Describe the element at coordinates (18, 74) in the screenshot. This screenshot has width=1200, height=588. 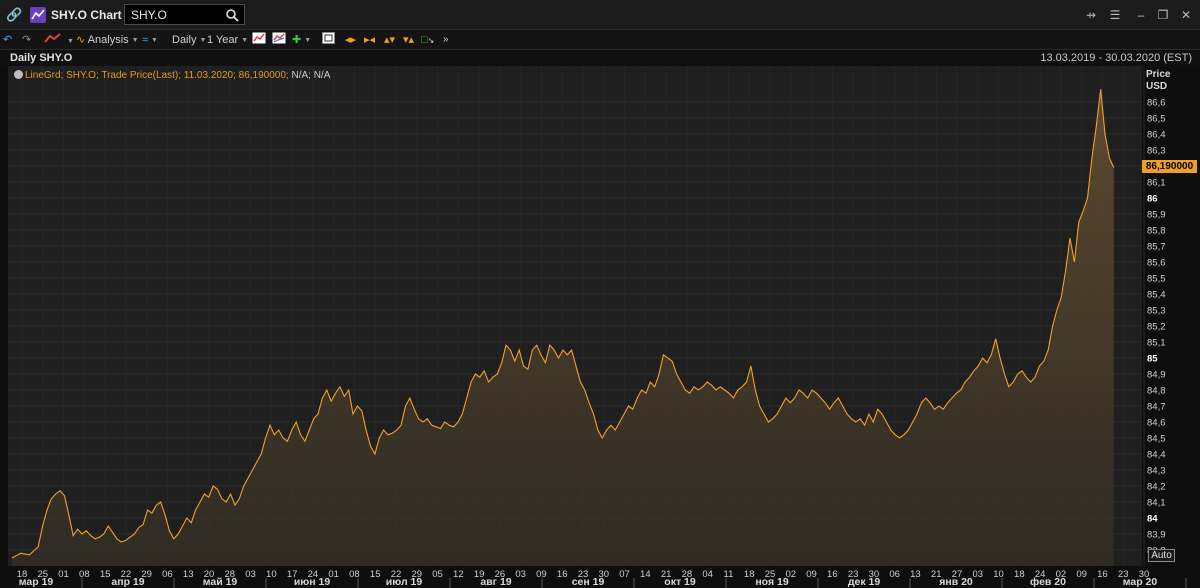
I see `legend-series-icon` at that location.